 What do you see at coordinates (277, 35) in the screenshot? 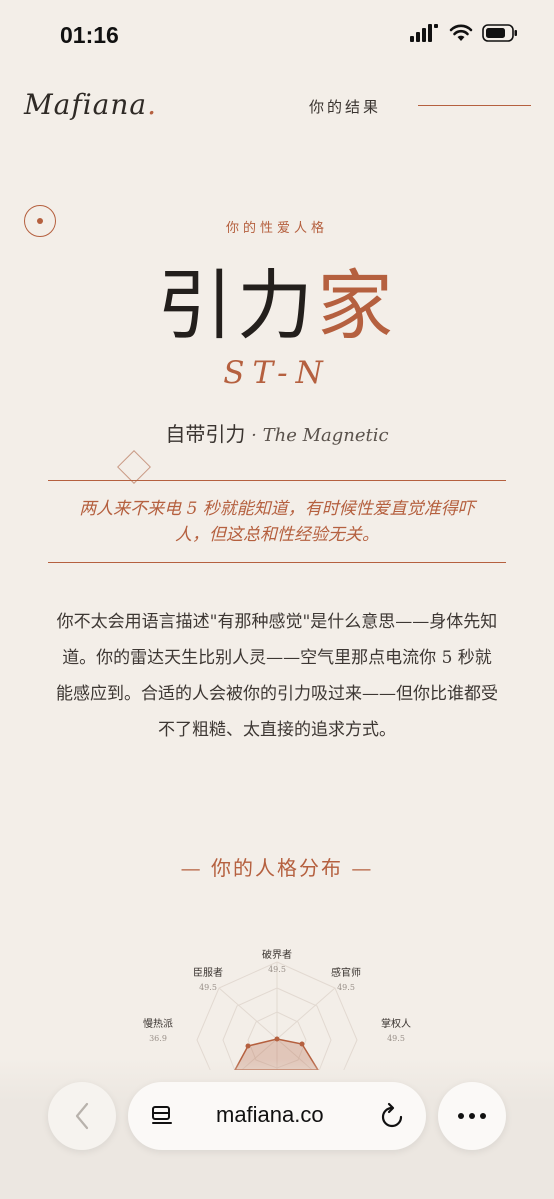
I see `status-bar: 01:16` at bounding box center [277, 35].